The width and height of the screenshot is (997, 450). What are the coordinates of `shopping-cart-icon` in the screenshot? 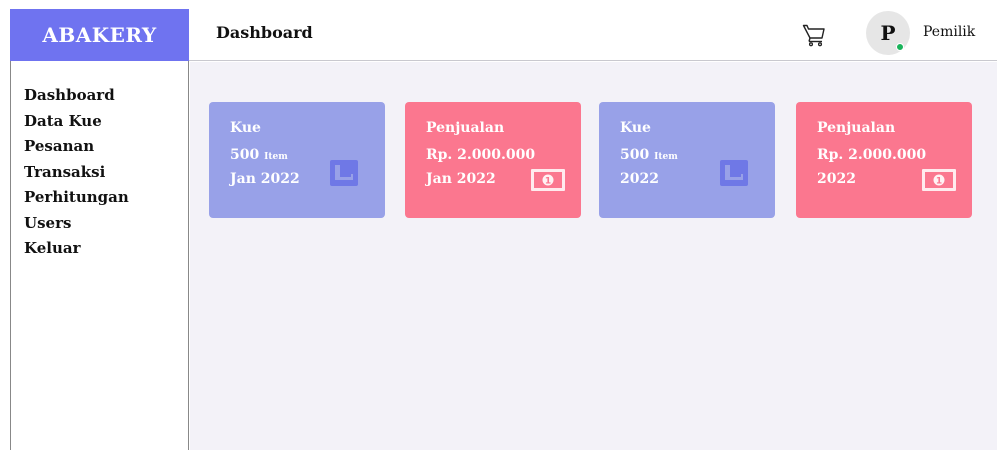 It's located at (814, 35).